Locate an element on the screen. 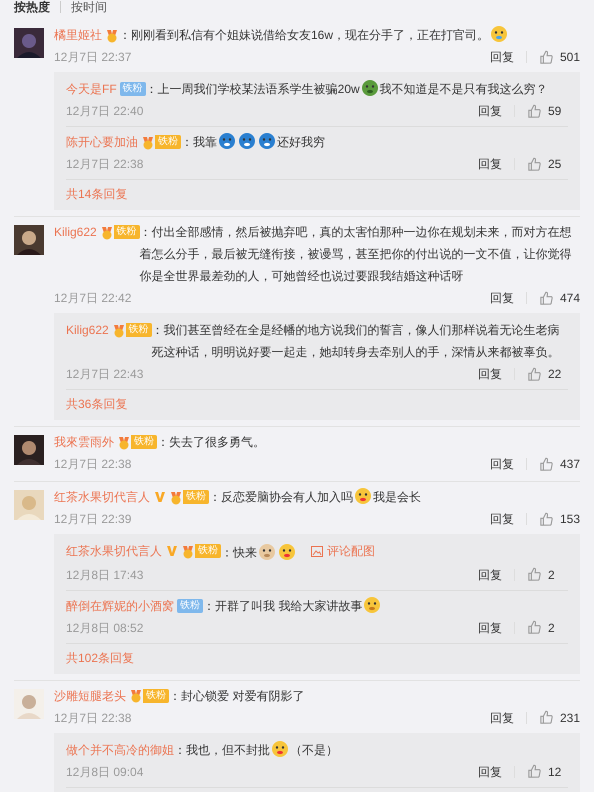  comment-text: ：我也，但不封批 is located at coordinates (222, 749).